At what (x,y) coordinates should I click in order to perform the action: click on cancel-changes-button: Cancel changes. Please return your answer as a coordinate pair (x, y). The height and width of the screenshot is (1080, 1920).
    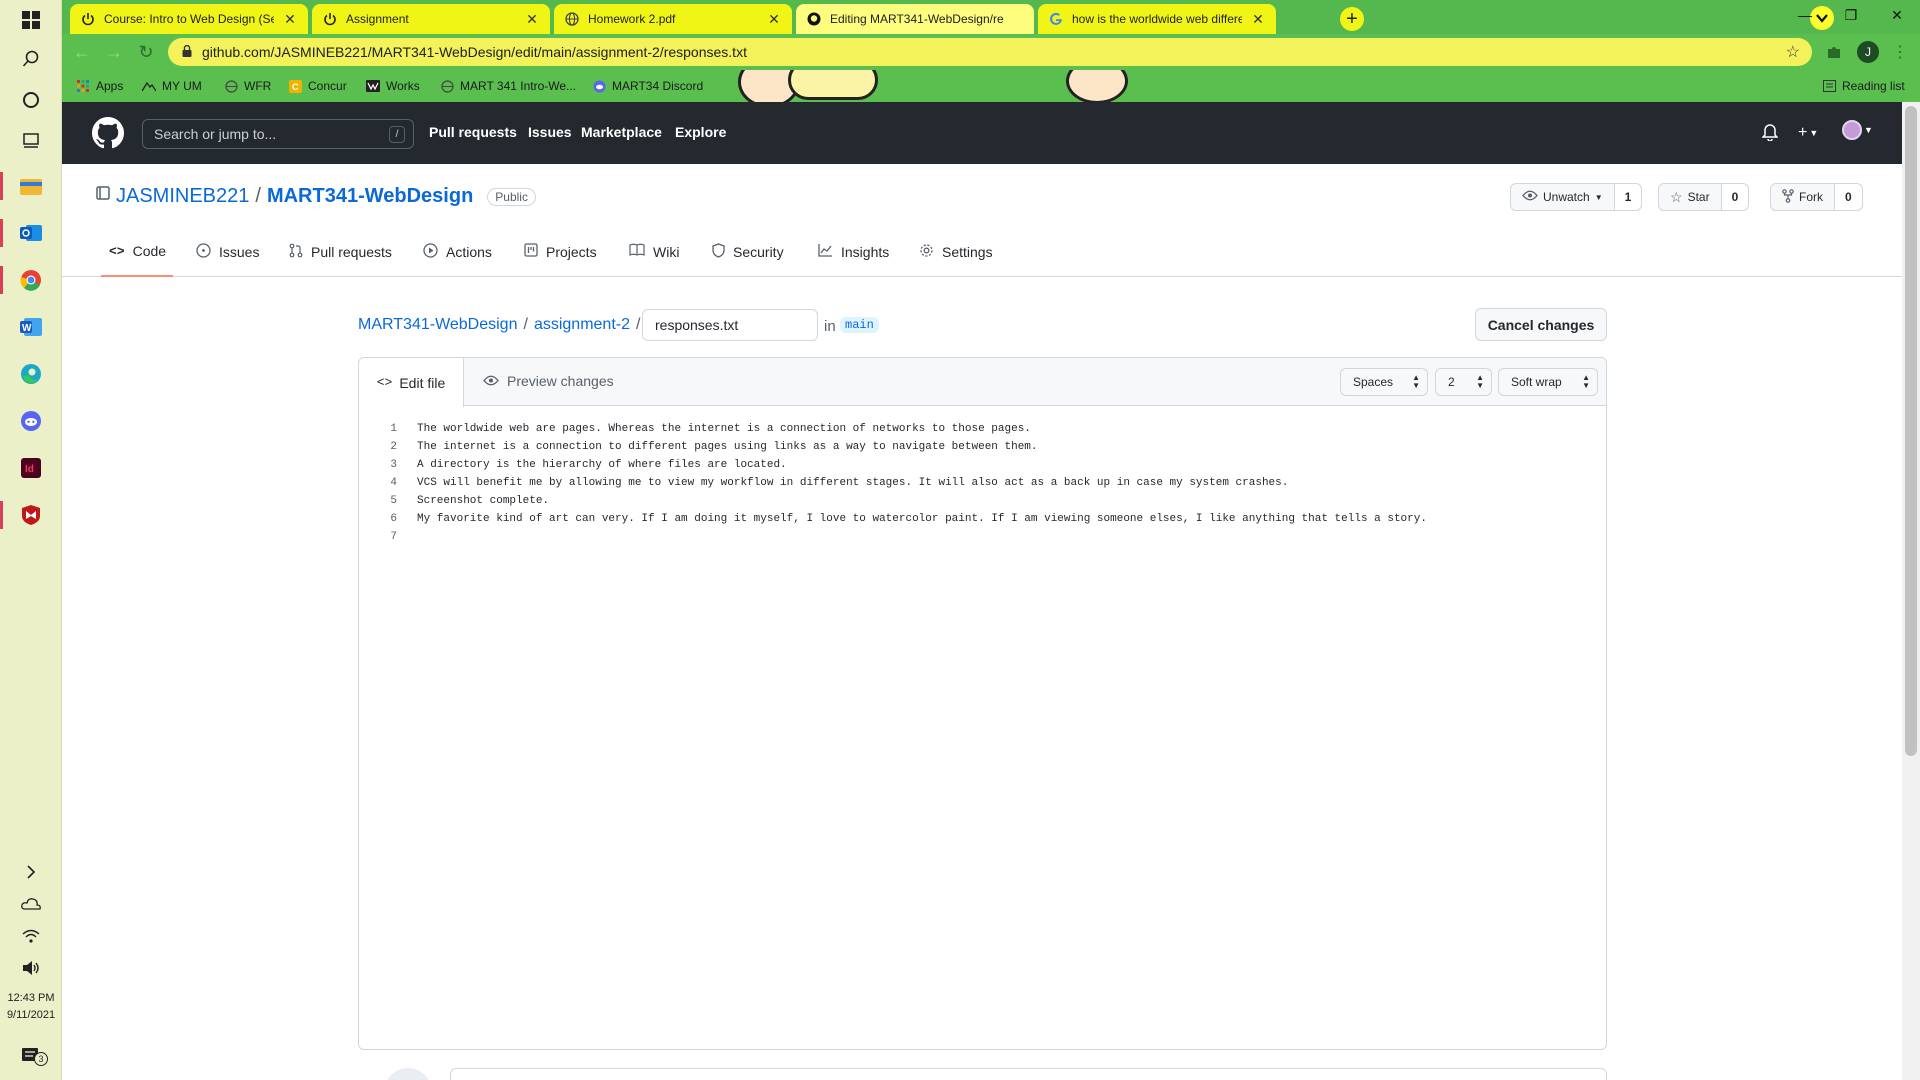
    Looking at the image, I should click on (1541, 324).